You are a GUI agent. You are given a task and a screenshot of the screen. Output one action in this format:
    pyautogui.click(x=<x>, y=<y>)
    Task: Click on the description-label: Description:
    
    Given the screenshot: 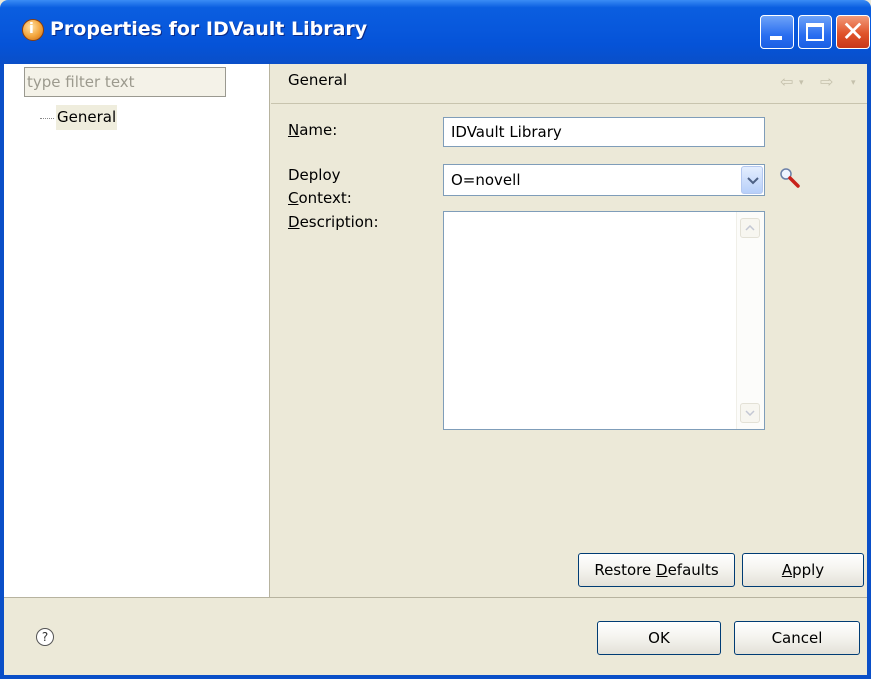 What is the action you would take?
    pyautogui.click(x=333, y=222)
    